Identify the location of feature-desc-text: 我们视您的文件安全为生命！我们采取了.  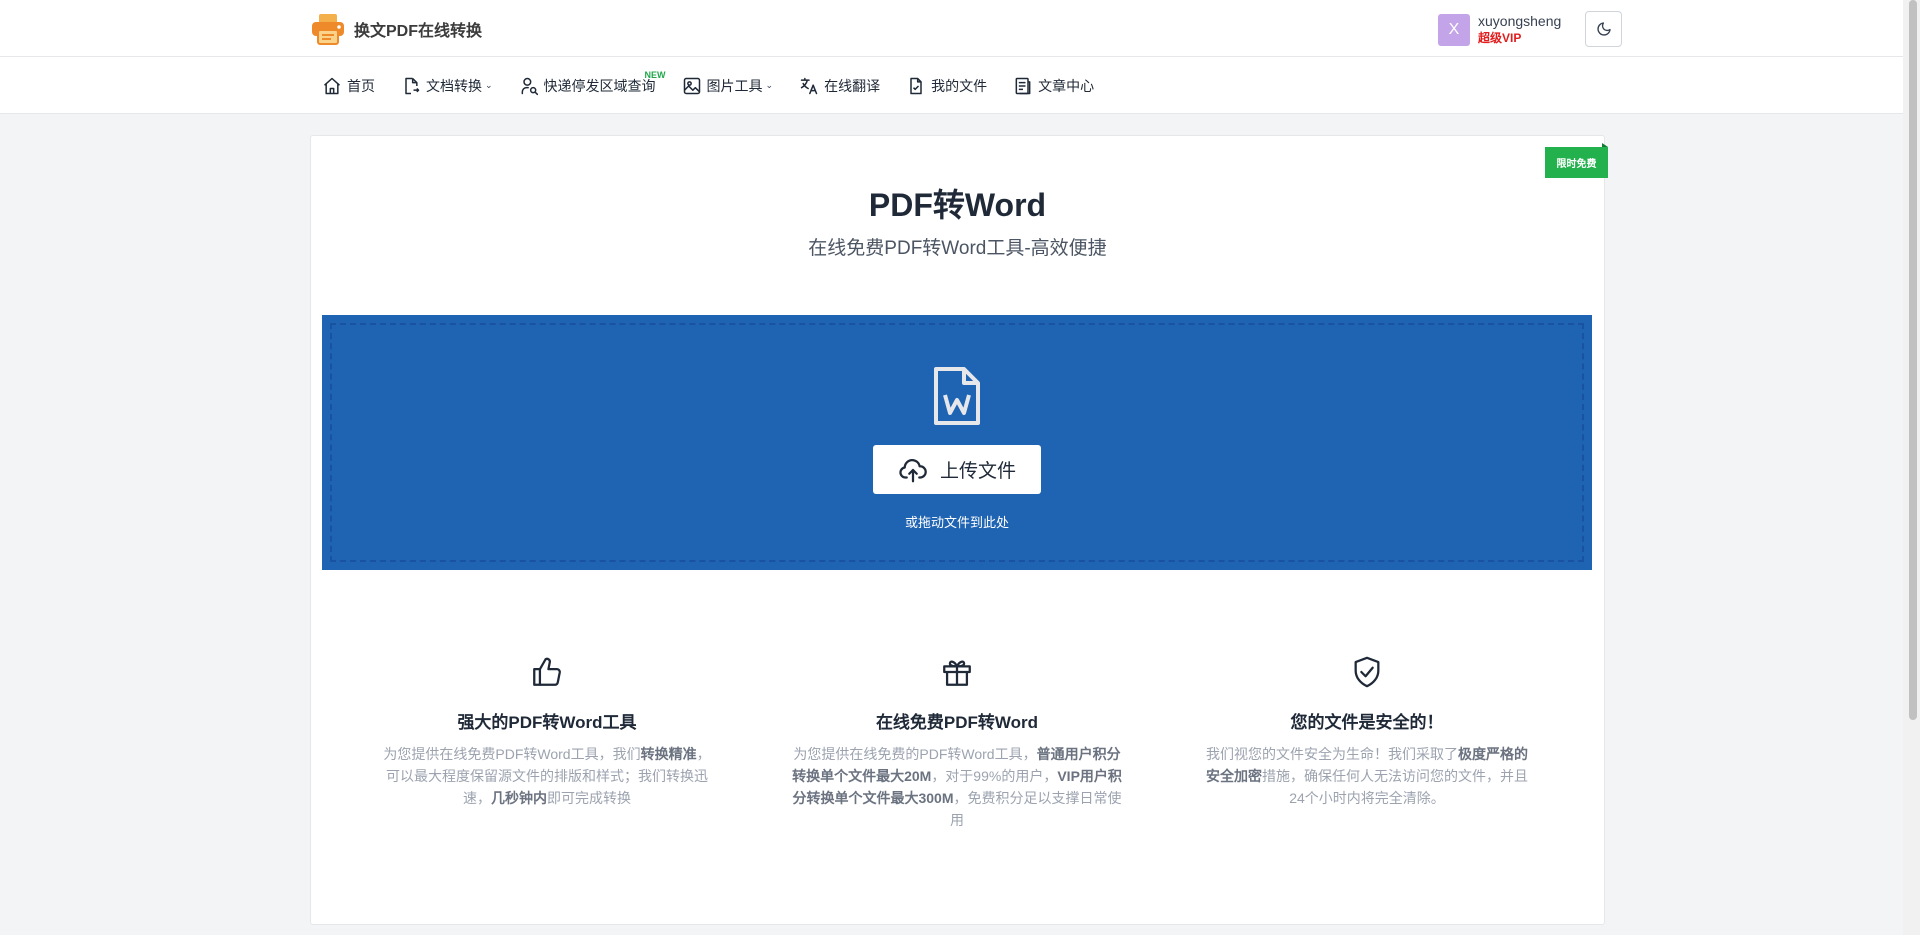
(1332, 754).